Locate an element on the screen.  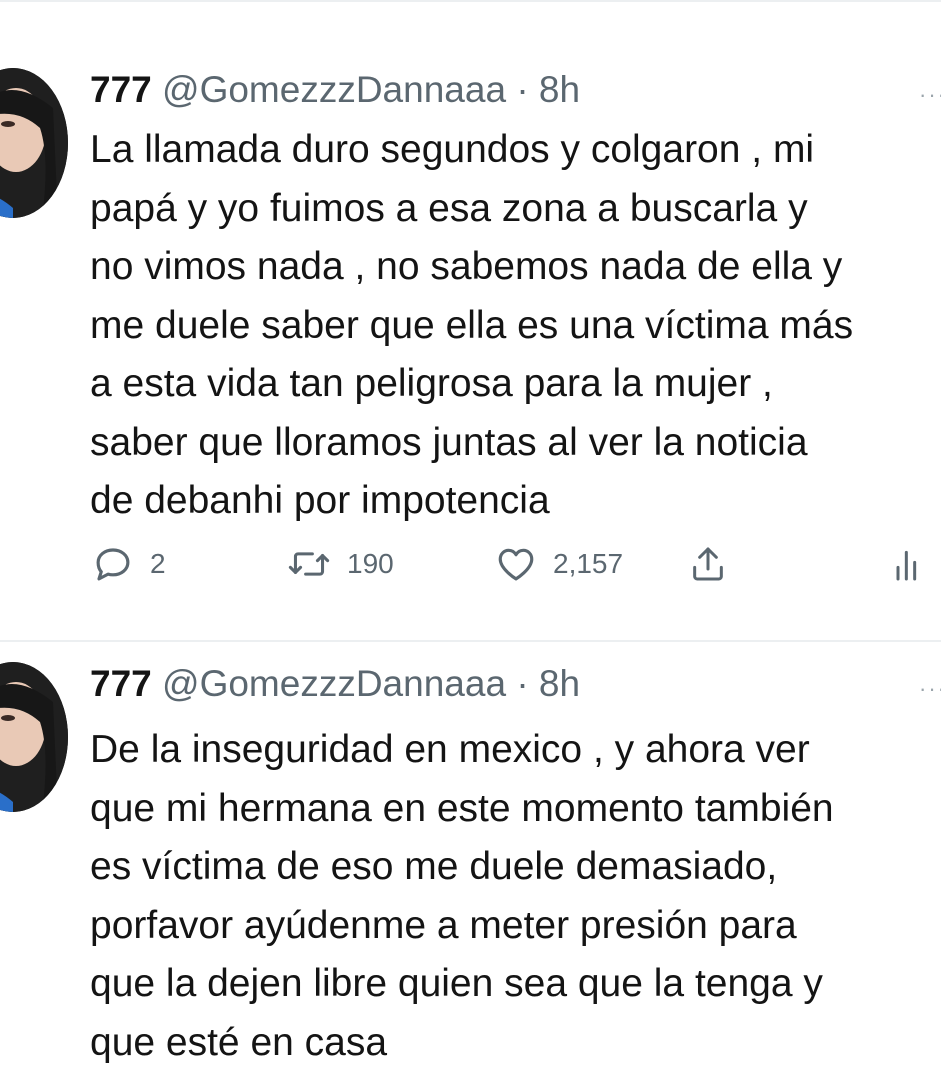
like-button: 2,157 is located at coordinates (559, 564).